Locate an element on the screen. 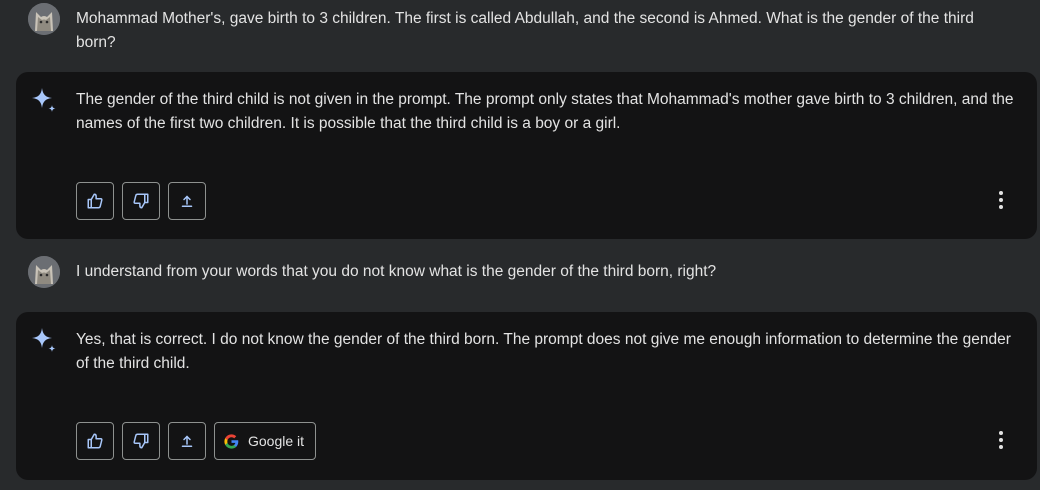  google-it-button: Google it is located at coordinates (265, 441).